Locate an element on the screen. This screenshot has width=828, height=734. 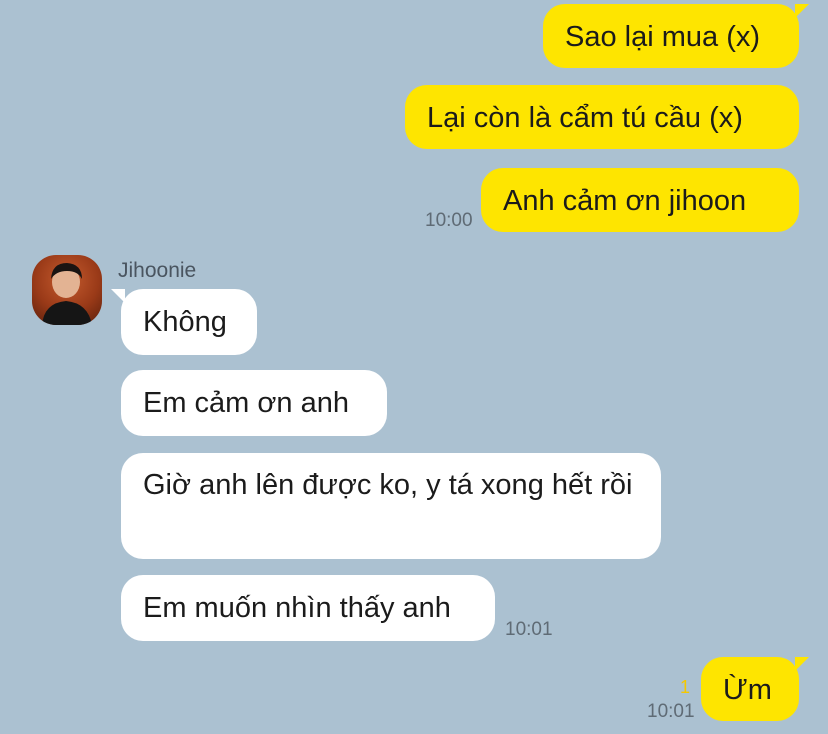
message-text: Giờ anh lên được ko, y tá xong hết rồi is located at coordinates (388, 485).